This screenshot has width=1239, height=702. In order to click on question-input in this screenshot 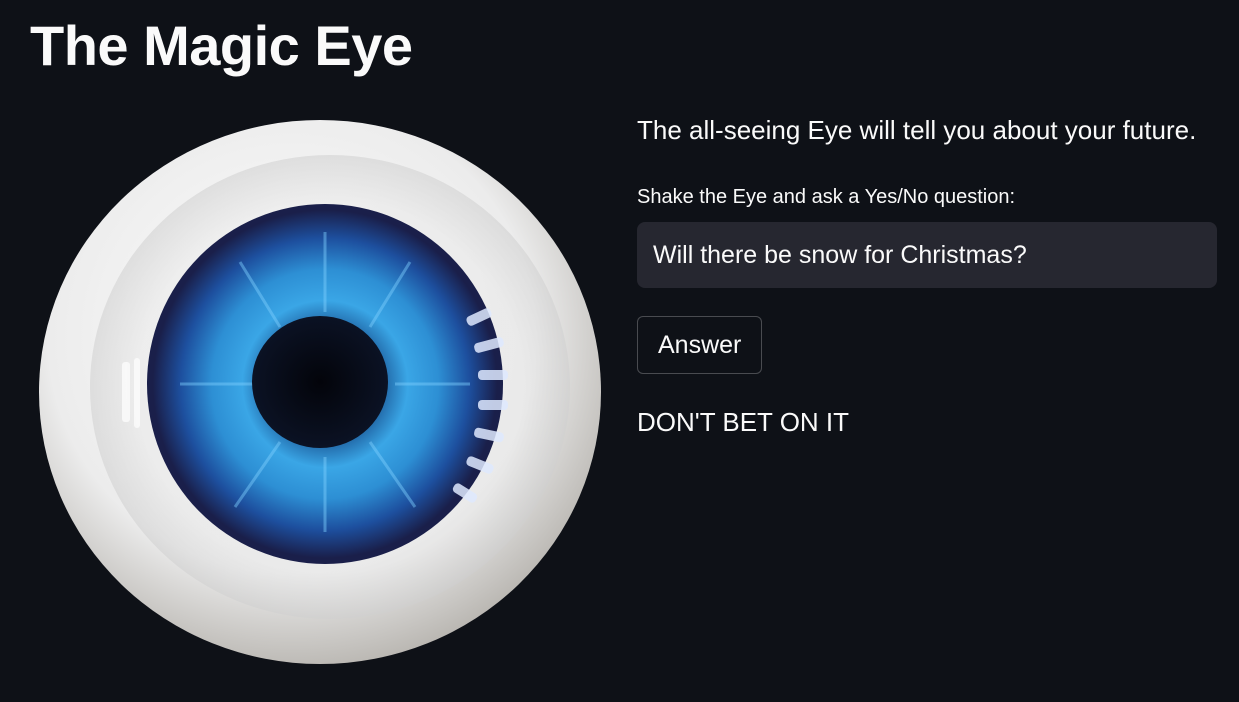, I will do `click(927, 255)`.